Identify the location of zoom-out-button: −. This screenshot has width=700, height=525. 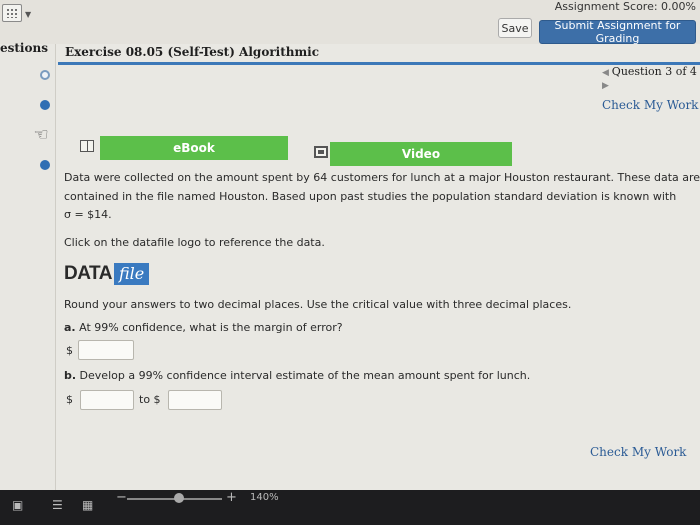
(121, 497).